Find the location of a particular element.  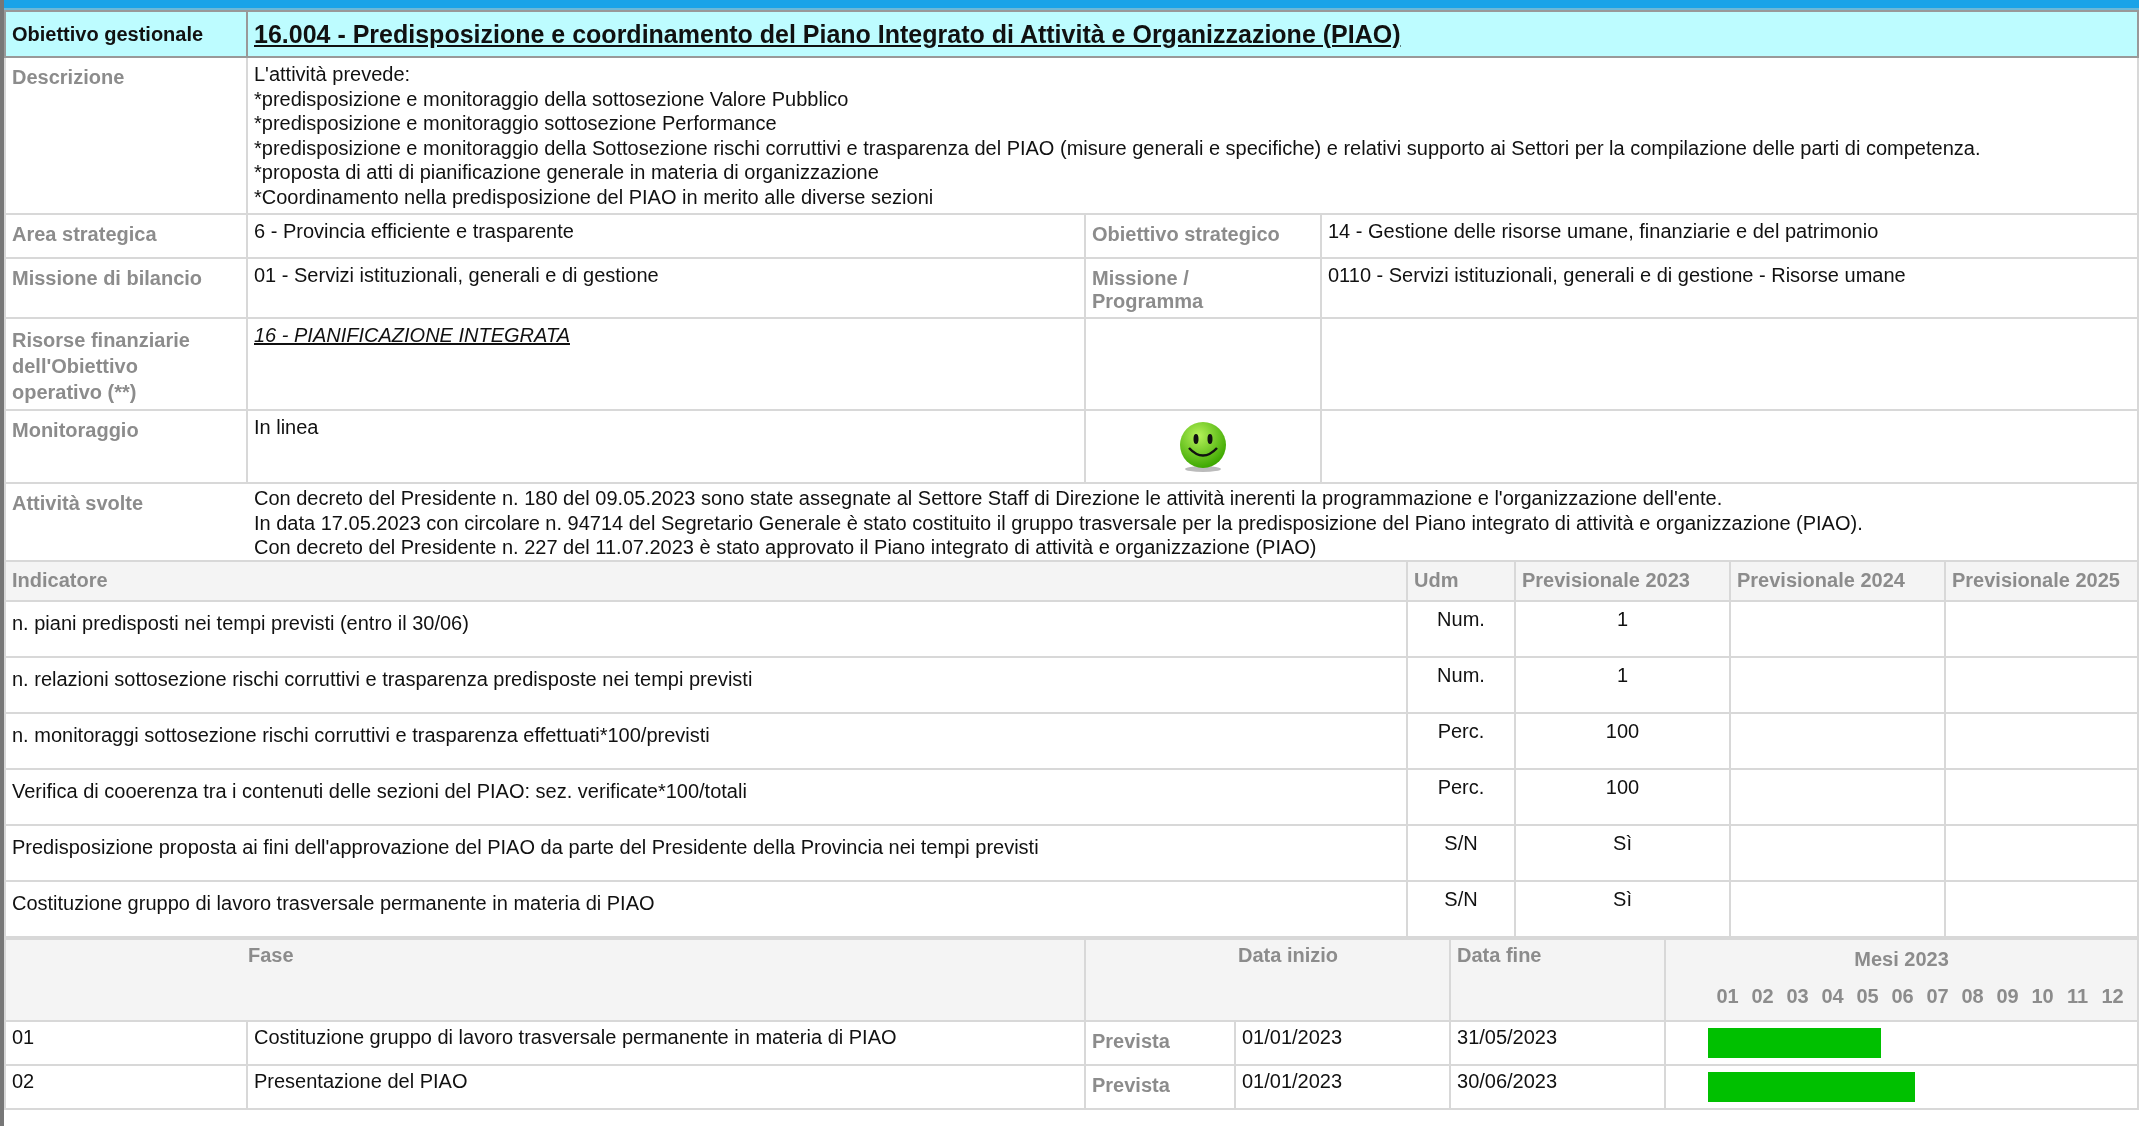

description-line: *predisposizione e monitoraggio sottosezione Performance is located at coordinates (516, 123).